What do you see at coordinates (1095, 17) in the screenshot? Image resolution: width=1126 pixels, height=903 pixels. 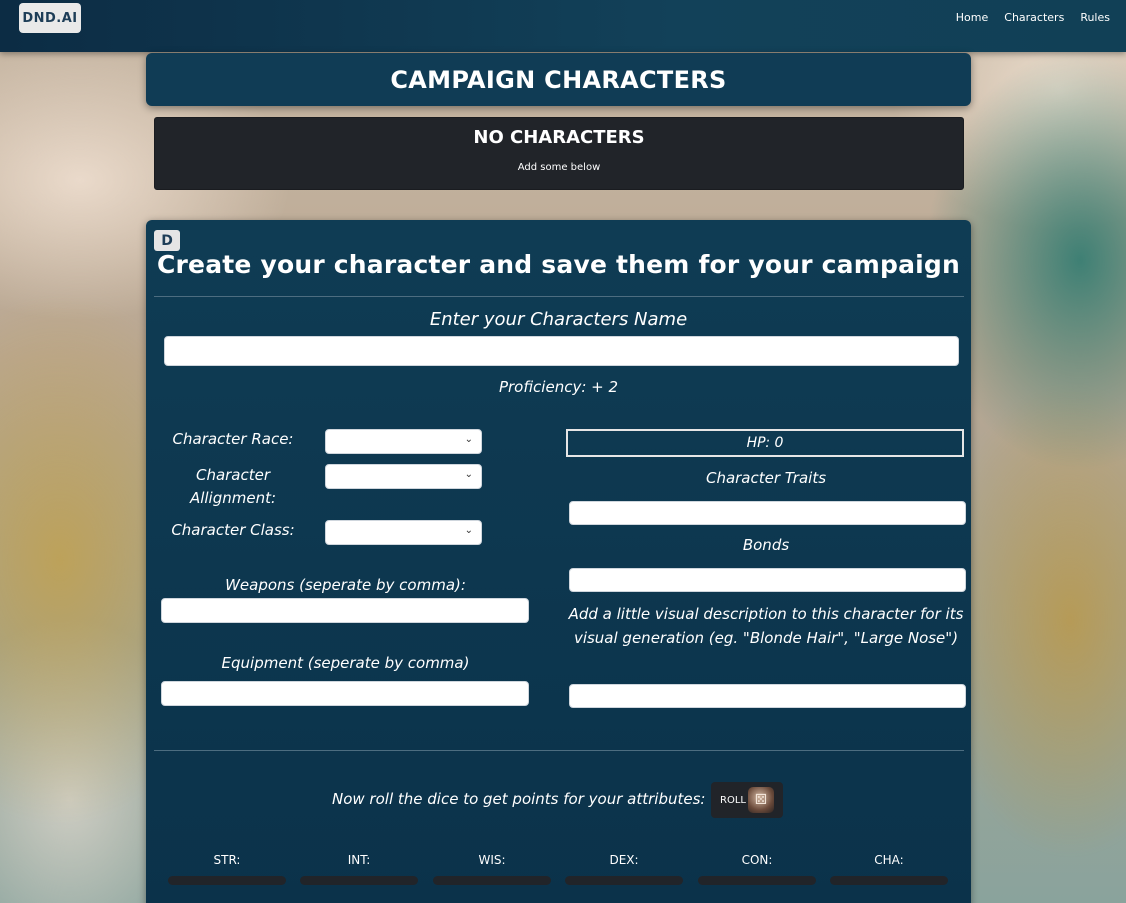 I see `nav-rules-link: Rules` at bounding box center [1095, 17].